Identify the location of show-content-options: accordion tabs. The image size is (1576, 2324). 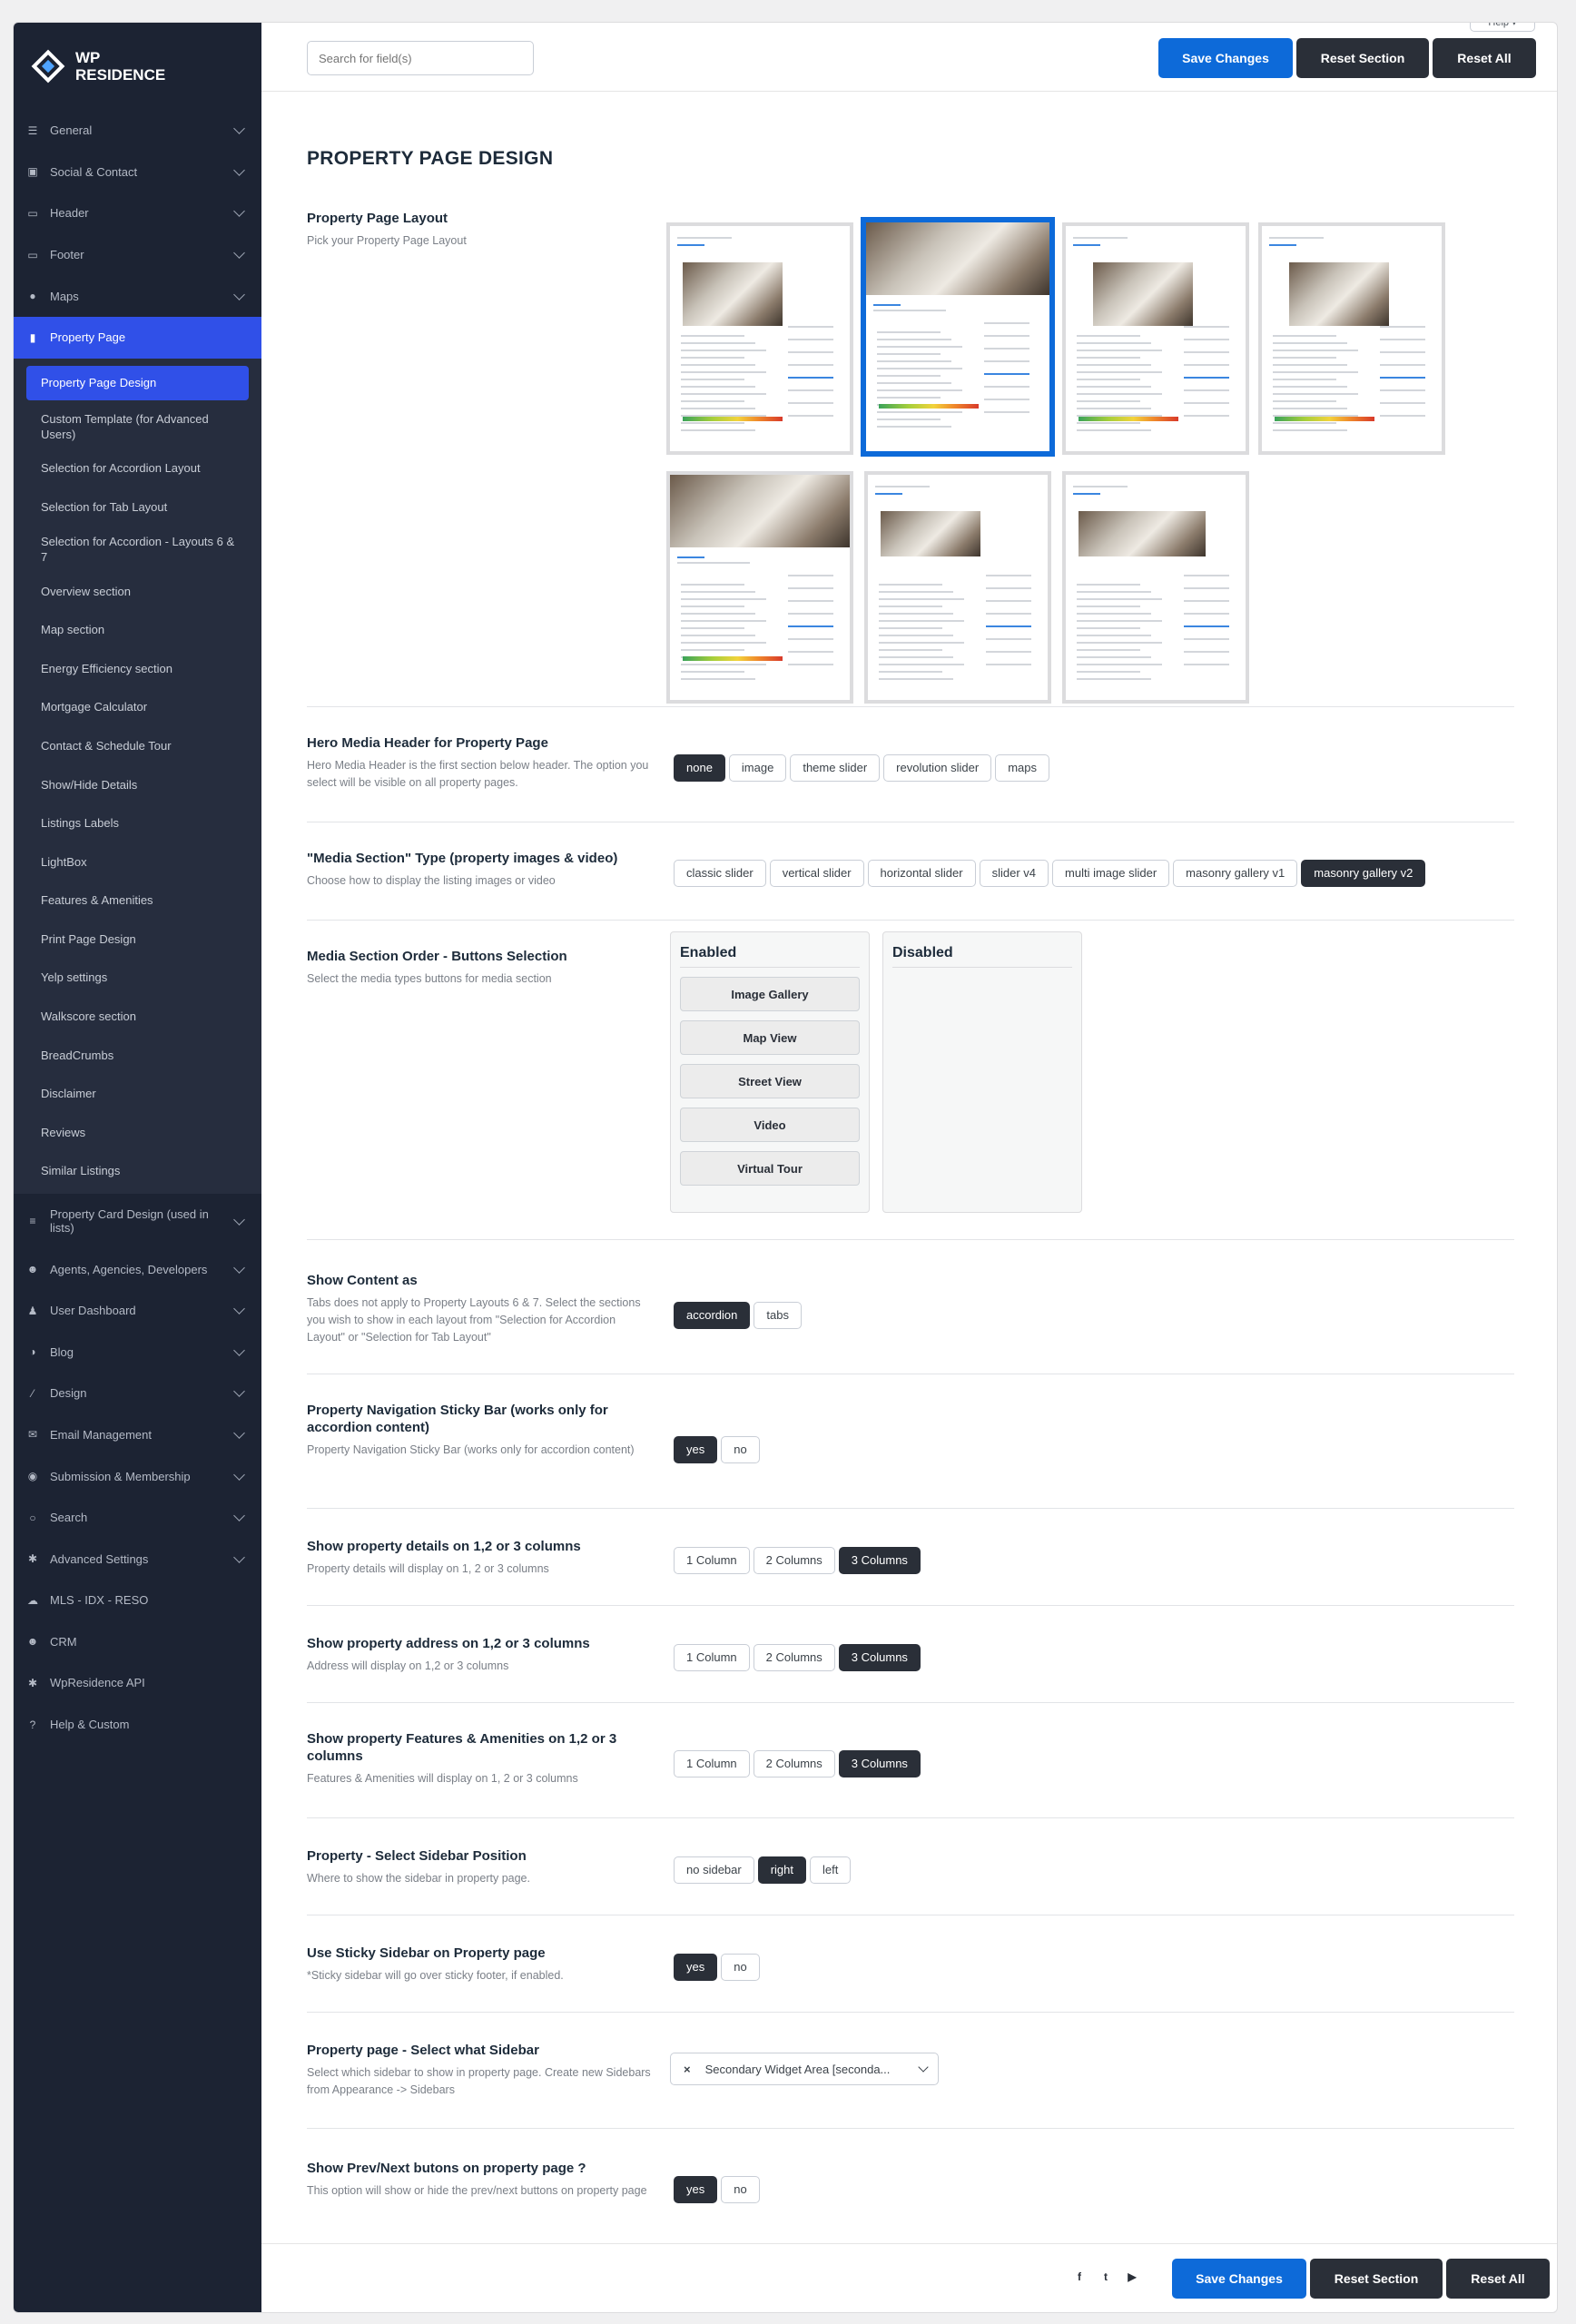
(739, 1315).